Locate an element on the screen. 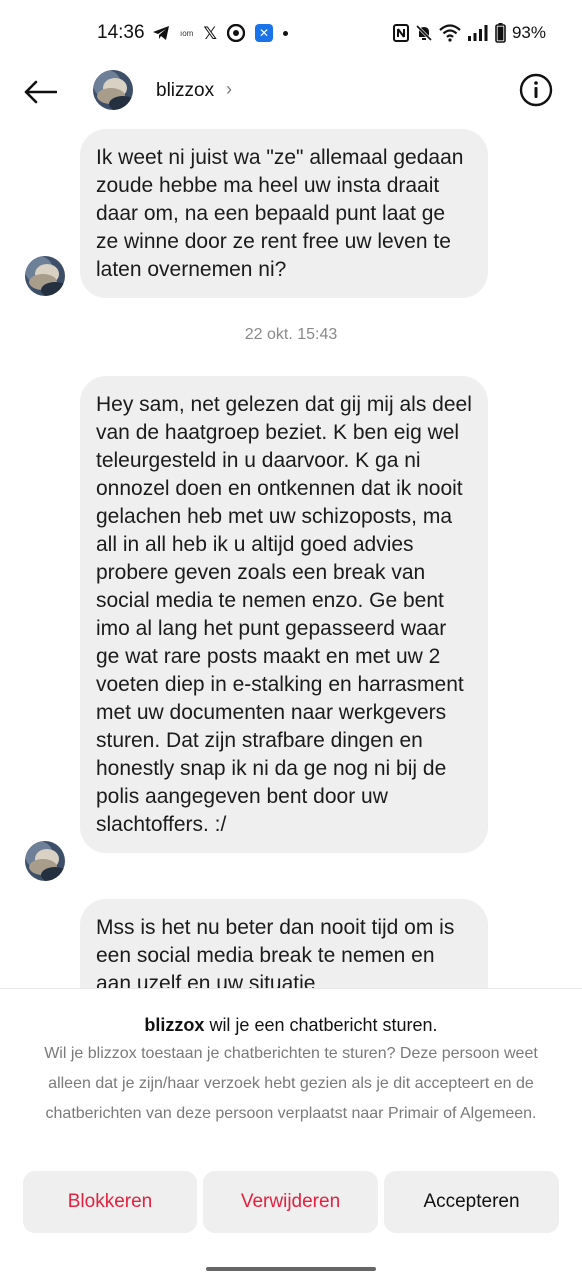 Image resolution: width=582 pixels, height=1281 pixels. message-timestamp: 22 okt. 15:43 is located at coordinates (291, 334).